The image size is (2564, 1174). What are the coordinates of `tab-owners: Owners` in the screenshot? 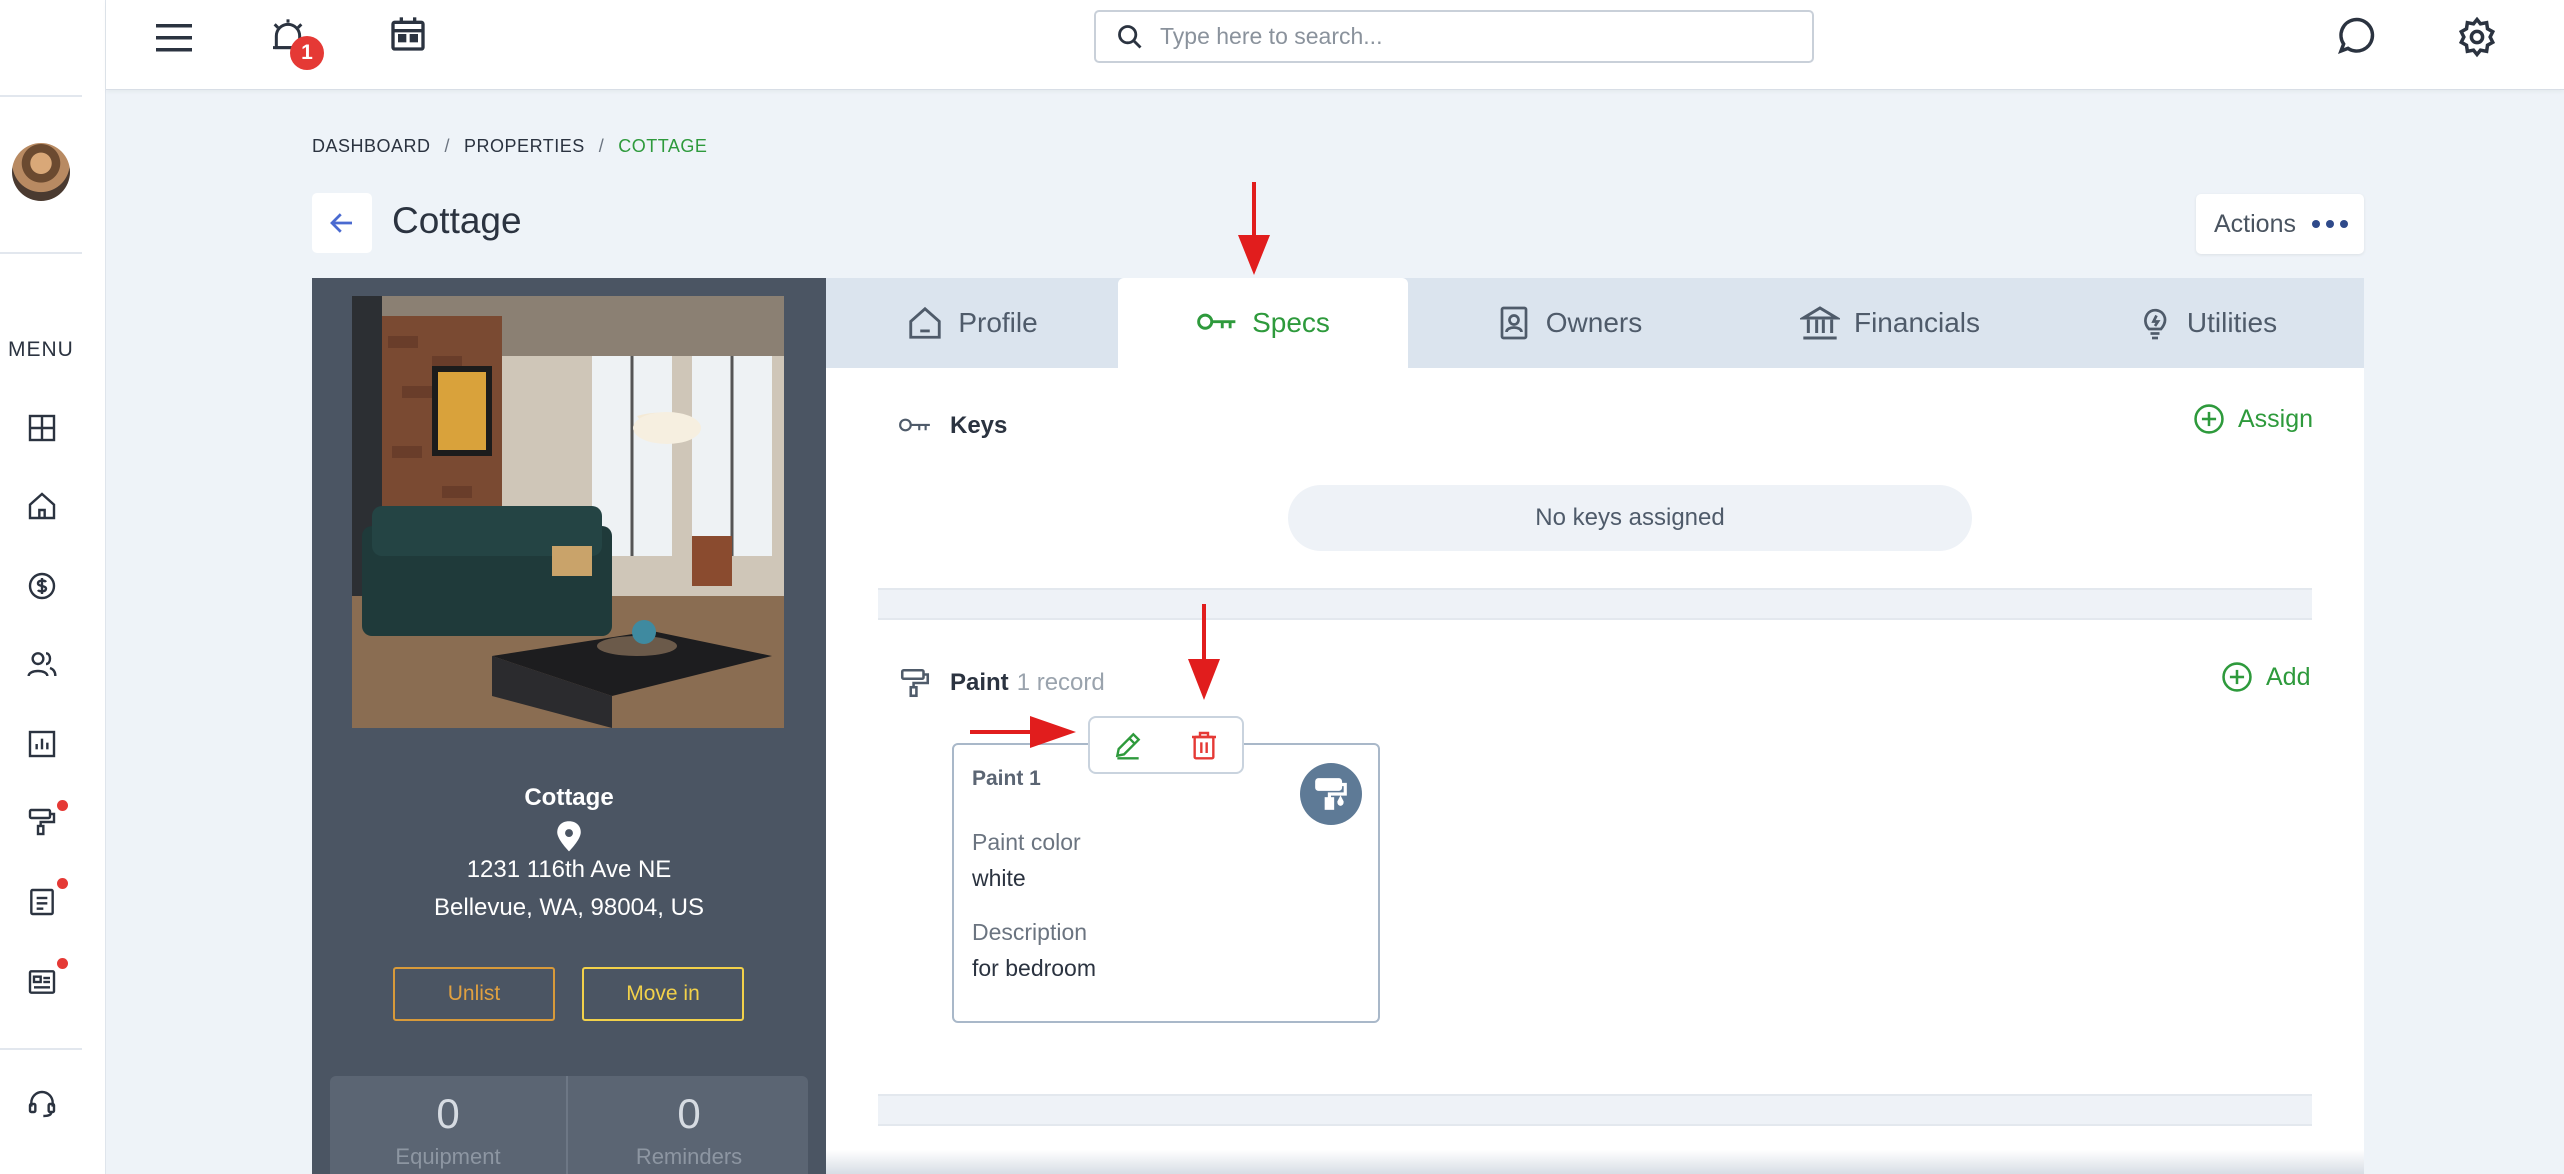 It's located at (1569, 323).